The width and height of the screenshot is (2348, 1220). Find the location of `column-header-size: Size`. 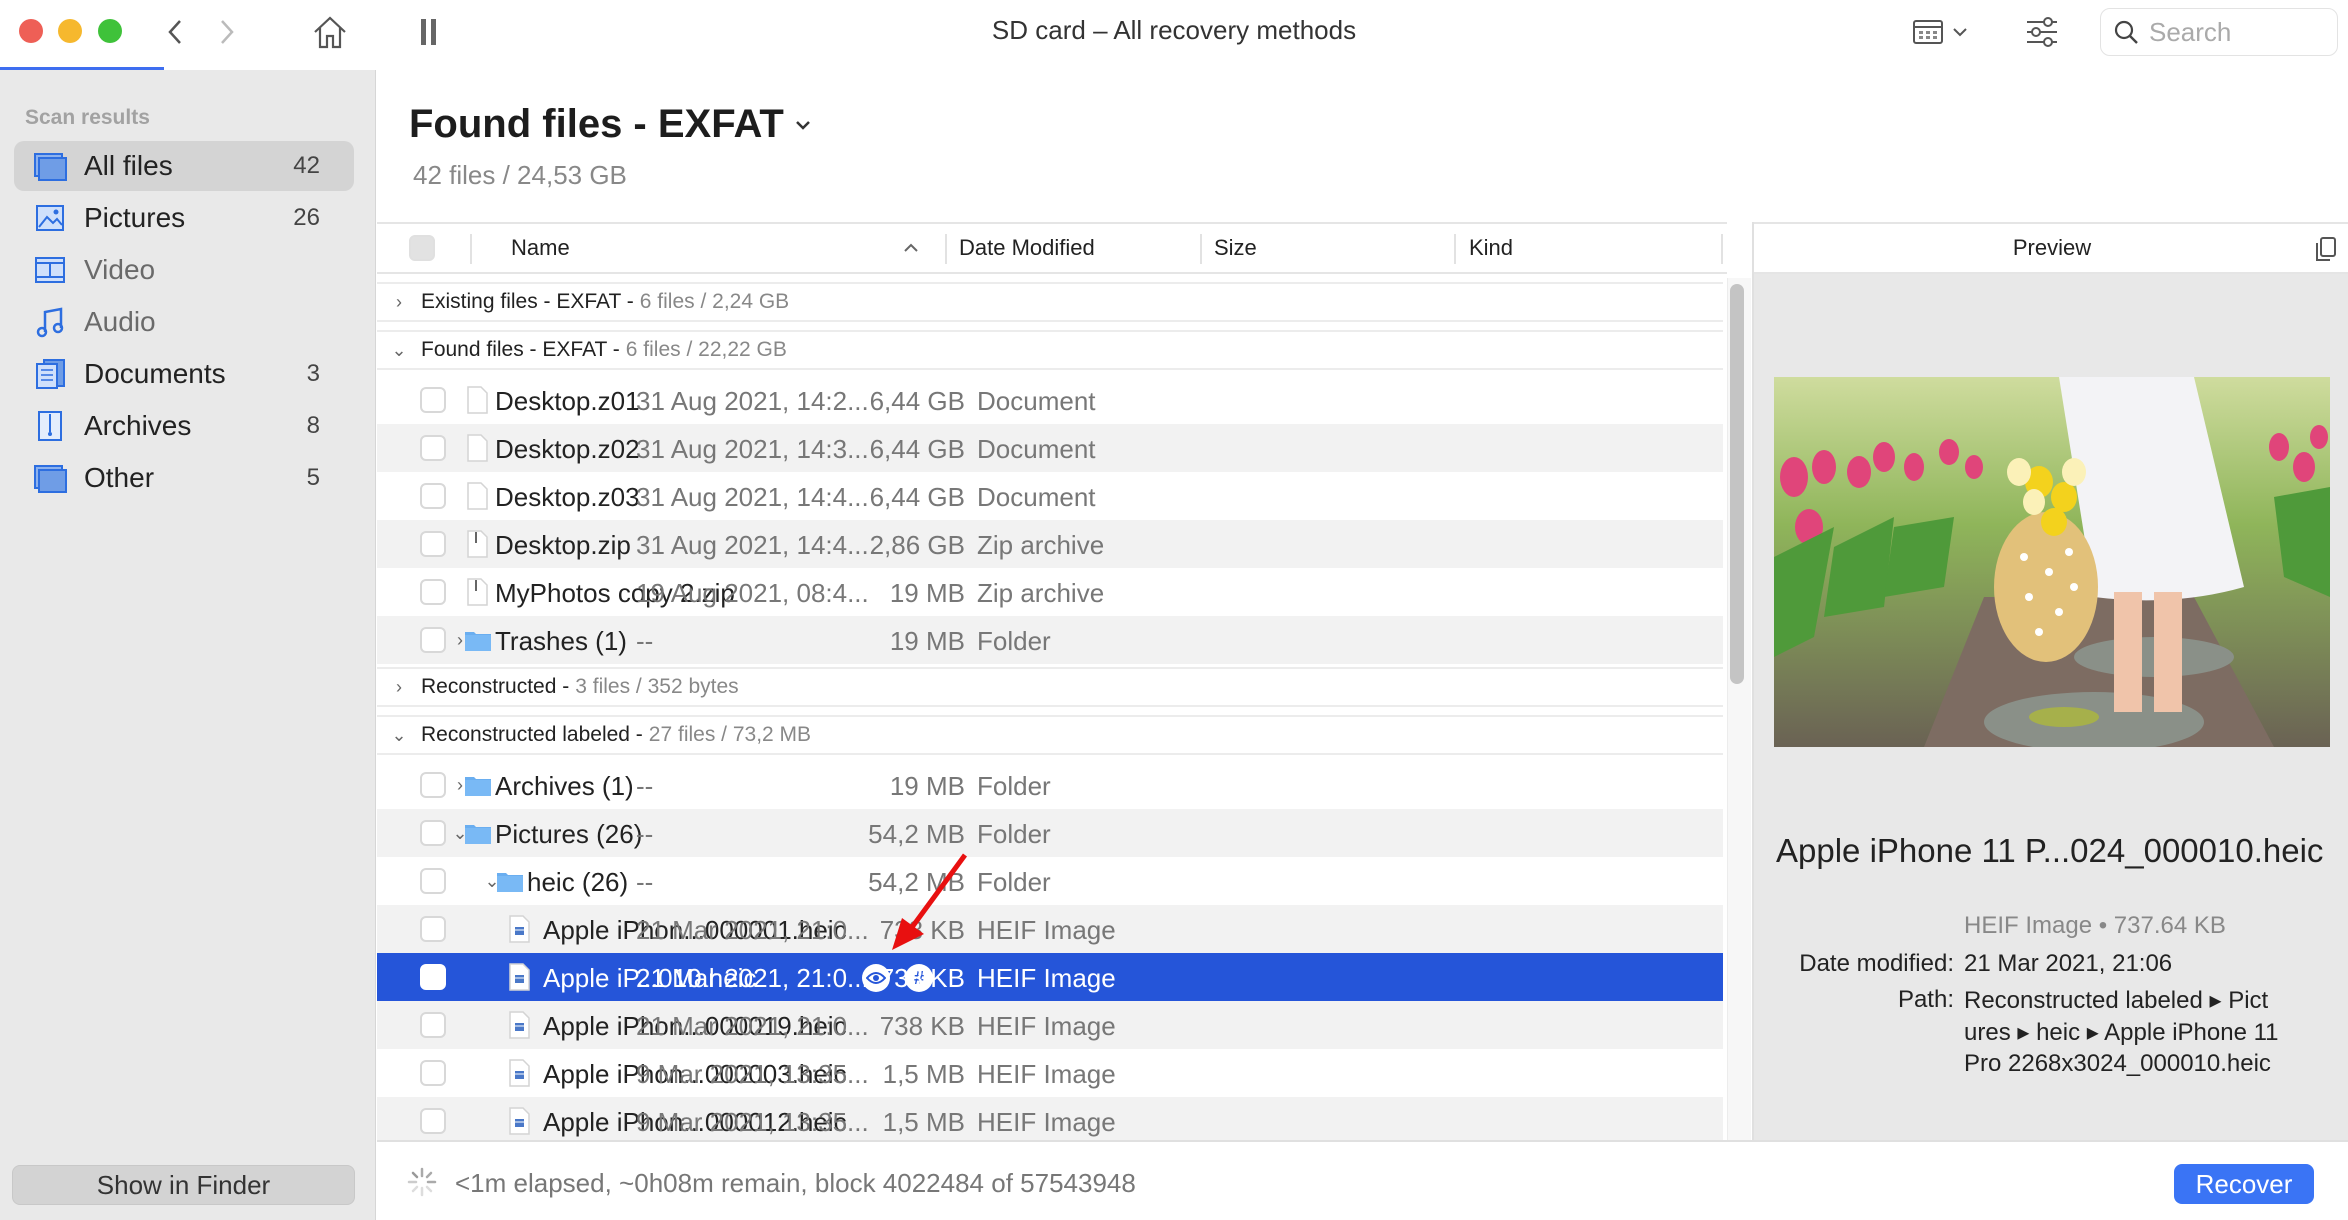

column-header-size: Size is located at coordinates (1235, 248).